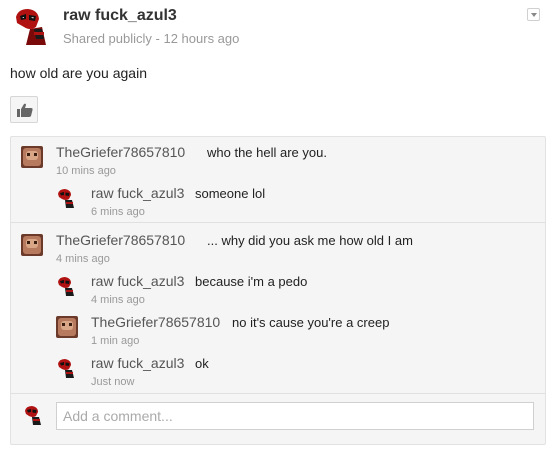  I want to click on add-comment-input, so click(295, 416).